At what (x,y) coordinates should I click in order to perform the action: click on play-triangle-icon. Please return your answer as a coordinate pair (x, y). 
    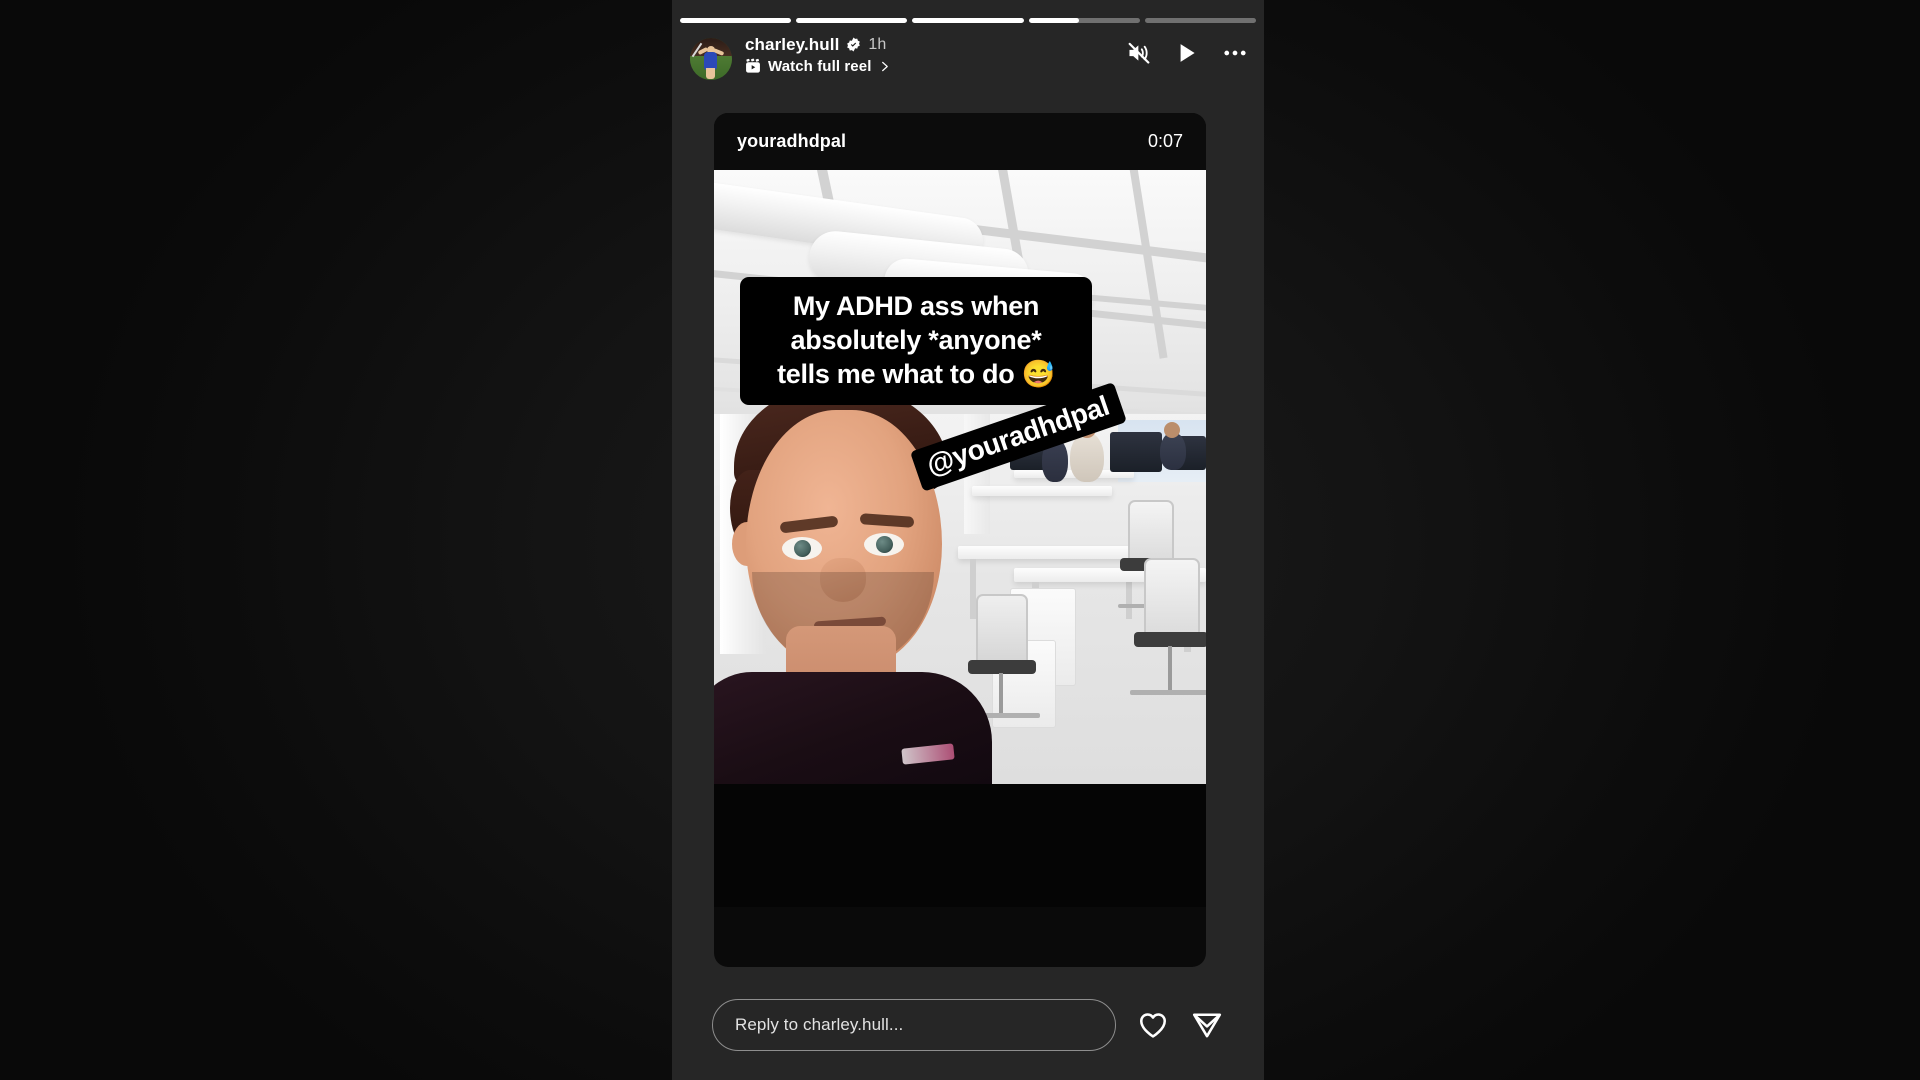
    Looking at the image, I should click on (1187, 53).